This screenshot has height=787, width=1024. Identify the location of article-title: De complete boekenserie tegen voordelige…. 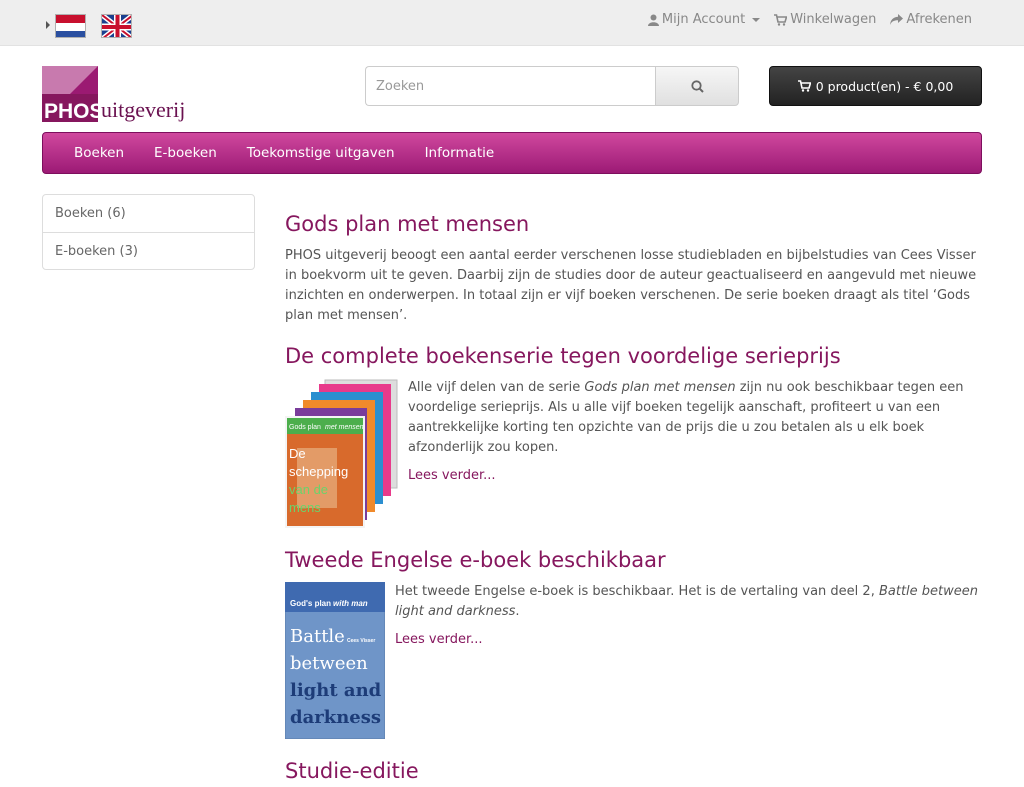
(633, 356).